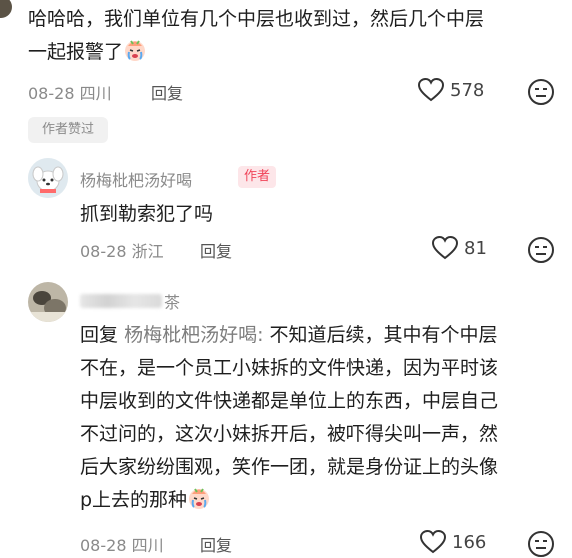 This screenshot has width=572, height=558. Describe the element at coordinates (289, 434) in the screenshot. I see `comment-text-line: 不过问的，这次小妹拆开后，被吓得尖叫一声，然` at that location.